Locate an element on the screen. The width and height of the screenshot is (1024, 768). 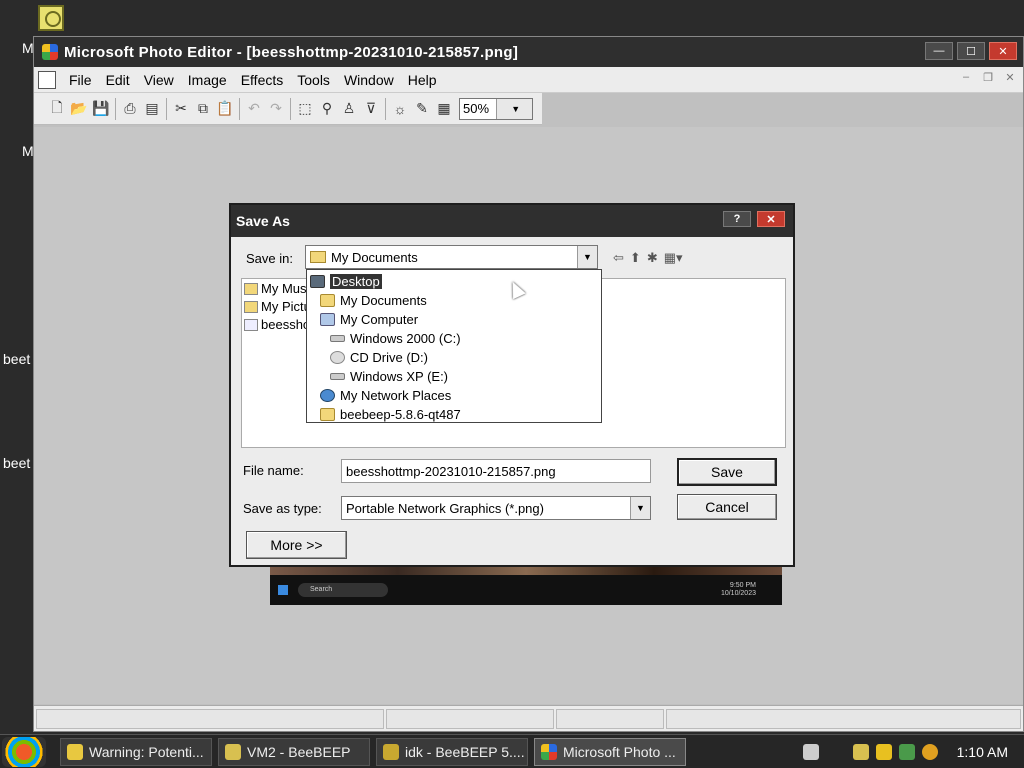
menu-image: Image is located at coordinates (207, 80).